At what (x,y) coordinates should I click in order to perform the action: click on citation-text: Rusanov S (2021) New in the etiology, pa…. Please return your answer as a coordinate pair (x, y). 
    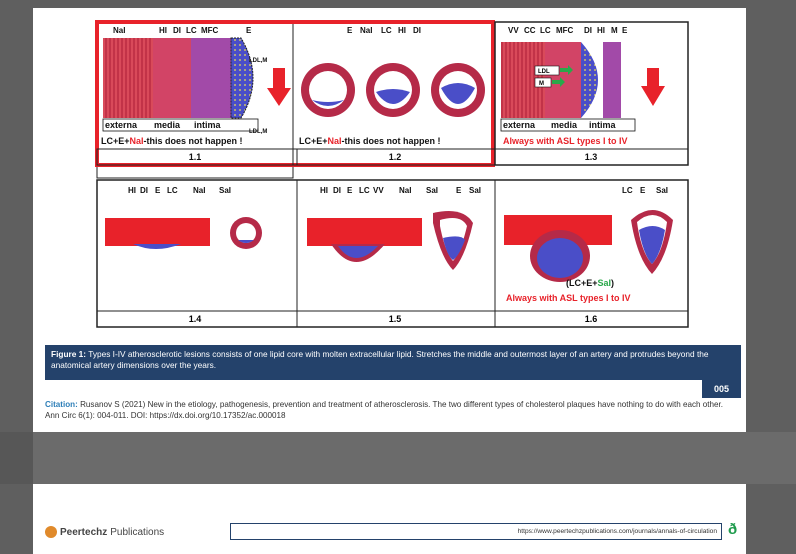
    Looking at the image, I should click on (384, 410).